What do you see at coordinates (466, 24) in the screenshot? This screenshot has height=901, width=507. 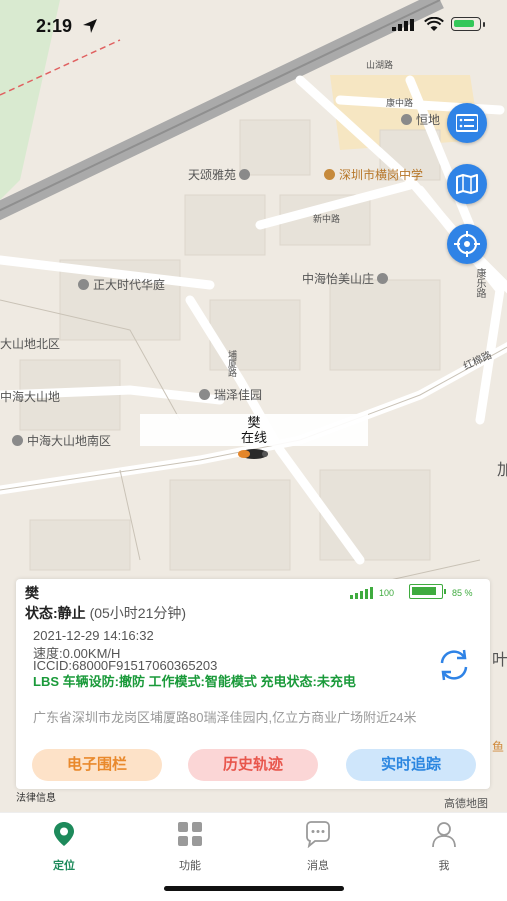 I see `phone-battery-icon` at bounding box center [466, 24].